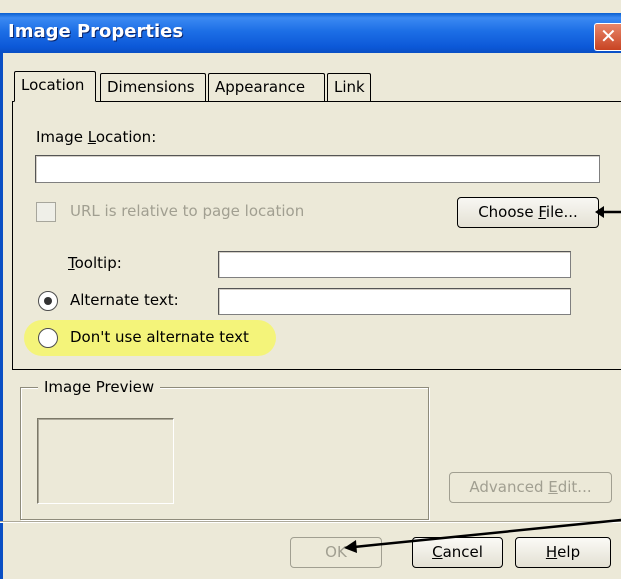 This screenshot has width=621, height=579. What do you see at coordinates (266, 87) in the screenshot?
I see `tab-appearance: Appearance` at bounding box center [266, 87].